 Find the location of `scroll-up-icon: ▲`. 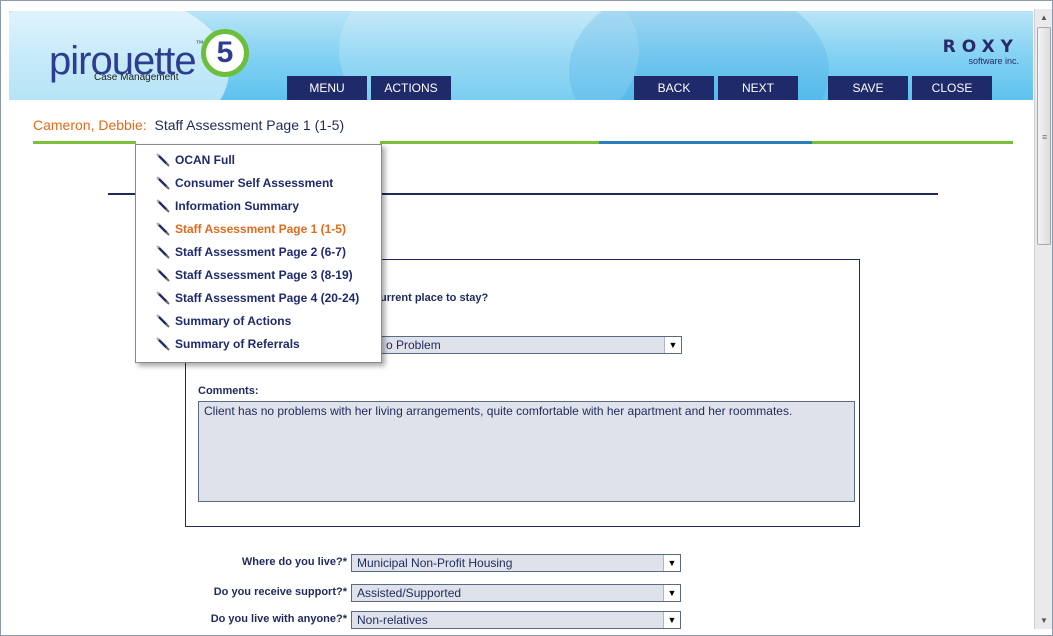

scroll-up-icon: ▲ is located at coordinates (1044, 17).